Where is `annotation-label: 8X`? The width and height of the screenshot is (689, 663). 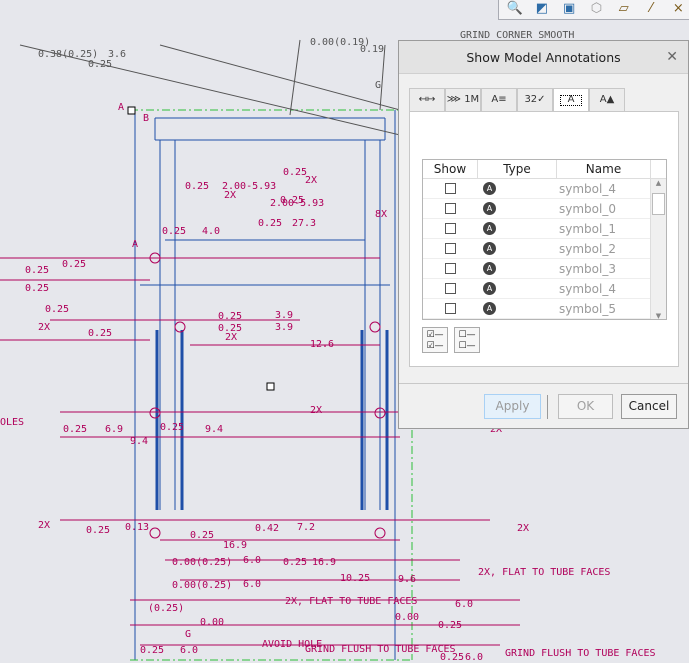
annotation-label: 8X is located at coordinates (381, 214).